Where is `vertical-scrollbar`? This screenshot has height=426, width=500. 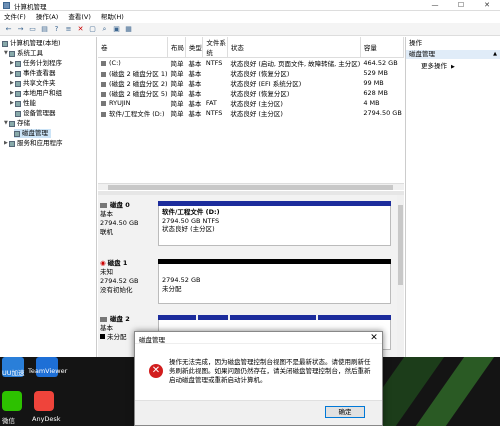
vertical-scrollbar is located at coordinates (400, 276).